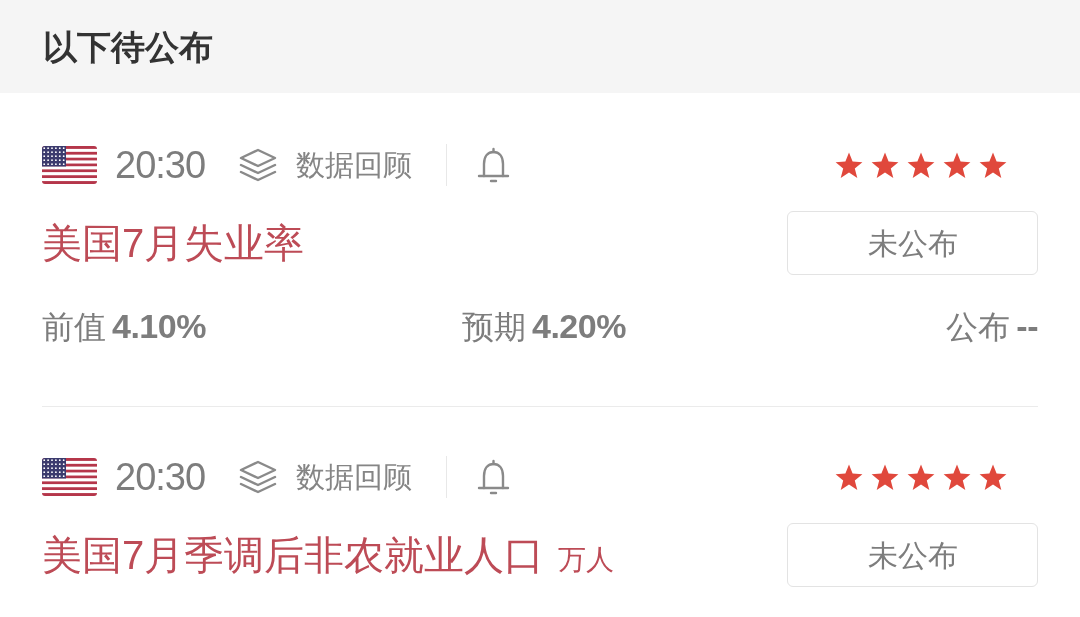  I want to click on header-title: 以下待公布, so click(128, 46).